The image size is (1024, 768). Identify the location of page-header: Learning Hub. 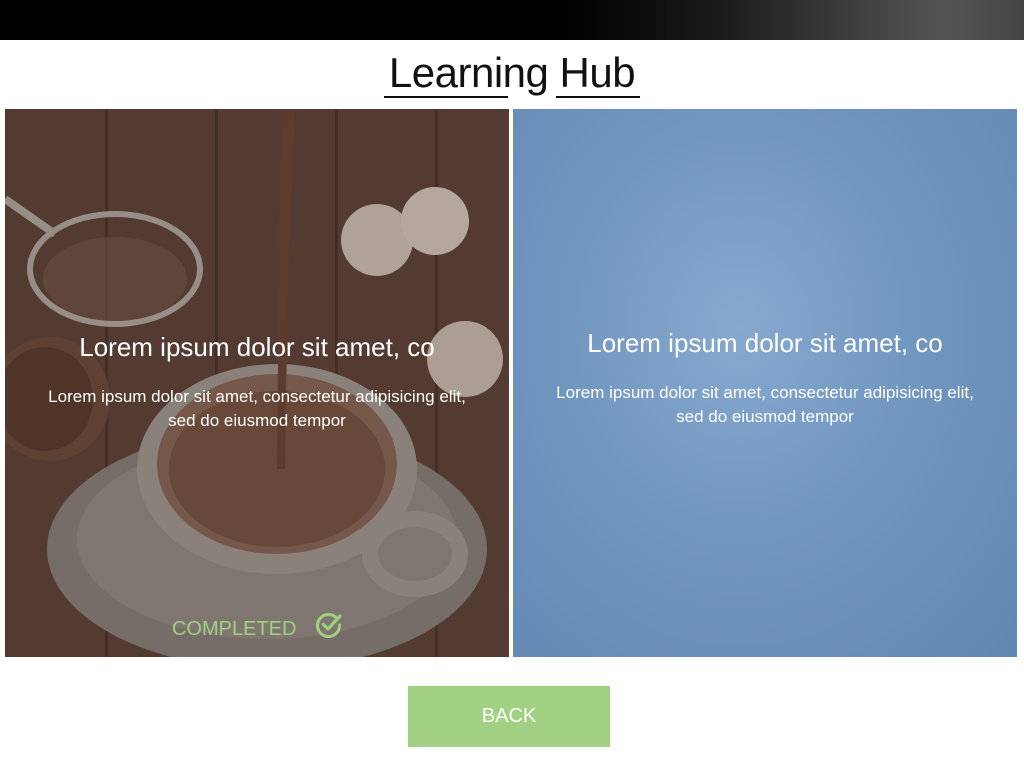
(512, 74).